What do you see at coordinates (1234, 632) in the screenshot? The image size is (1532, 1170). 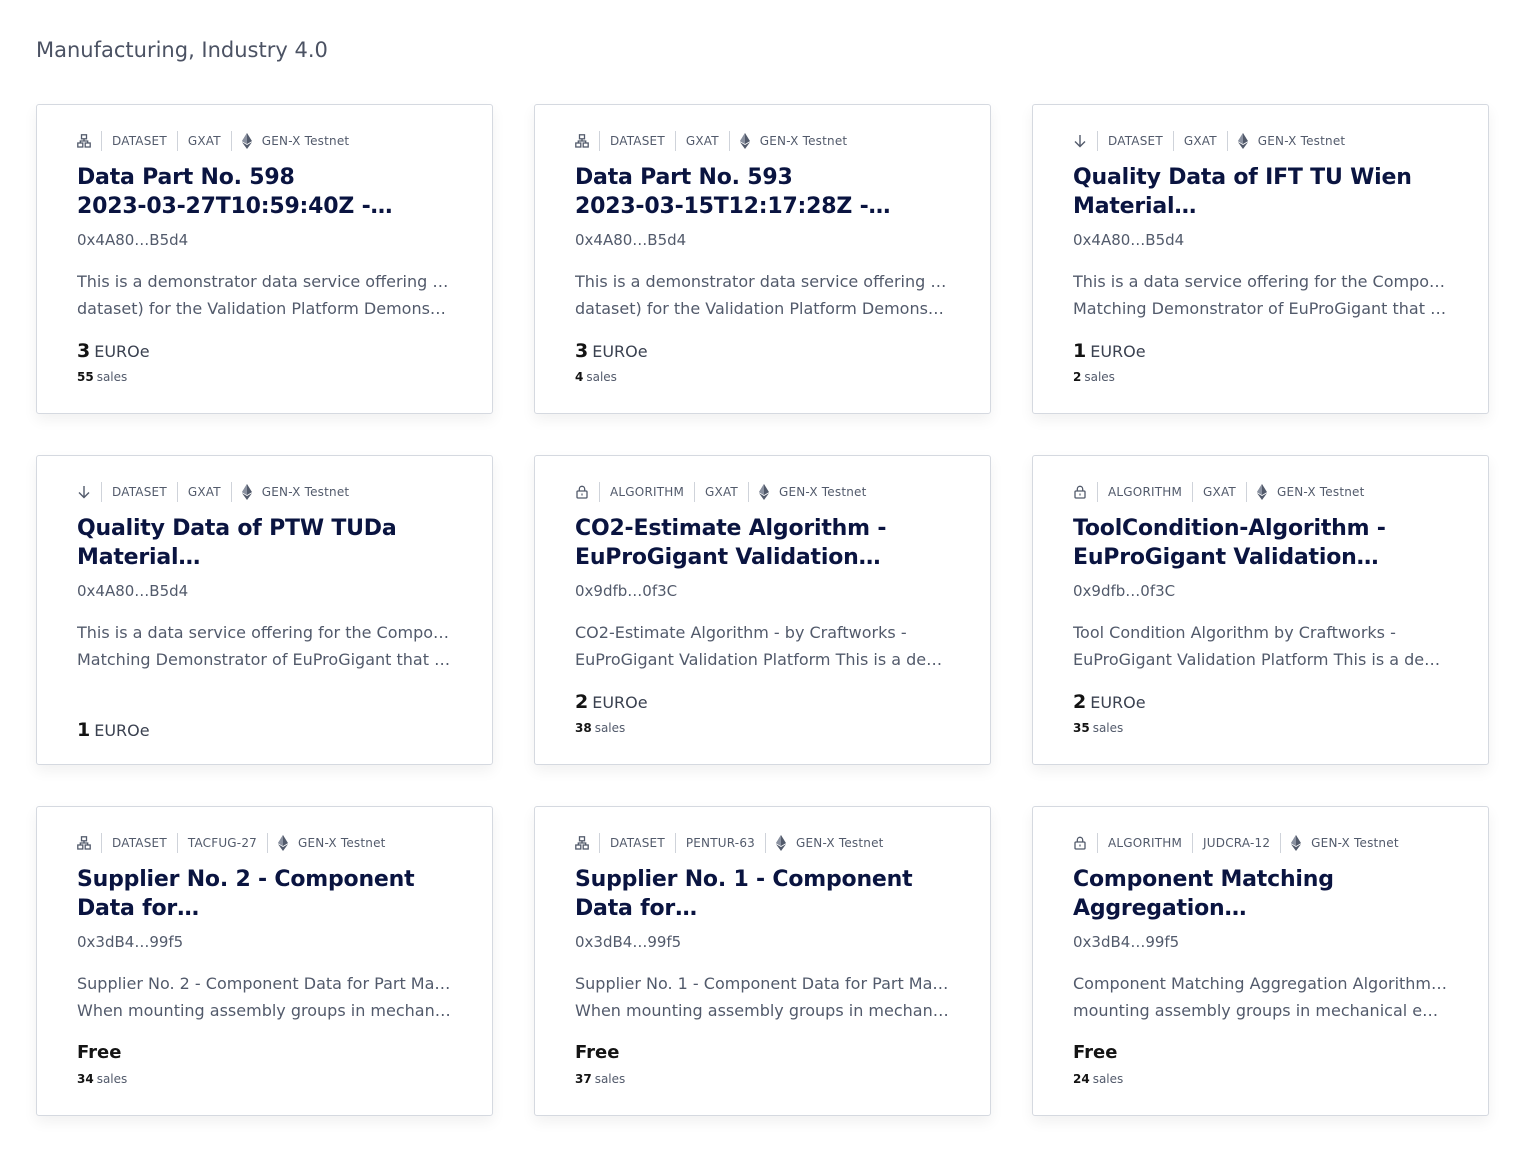 I see `description-line1: Tool Condition Algorithm by Craftworks -` at bounding box center [1234, 632].